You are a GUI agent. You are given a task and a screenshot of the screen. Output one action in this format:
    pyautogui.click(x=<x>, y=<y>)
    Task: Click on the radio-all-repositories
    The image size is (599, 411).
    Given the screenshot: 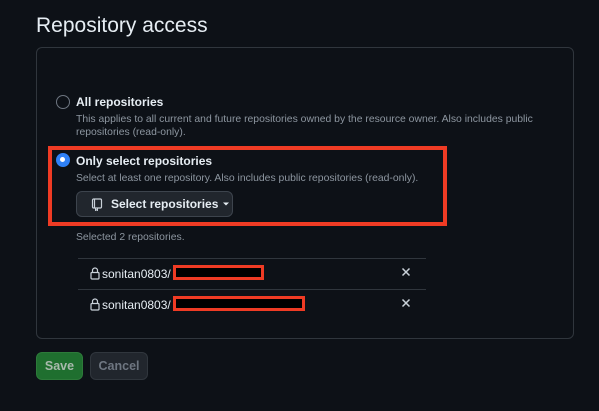 What is the action you would take?
    pyautogui.click(x=63, y=102)
    